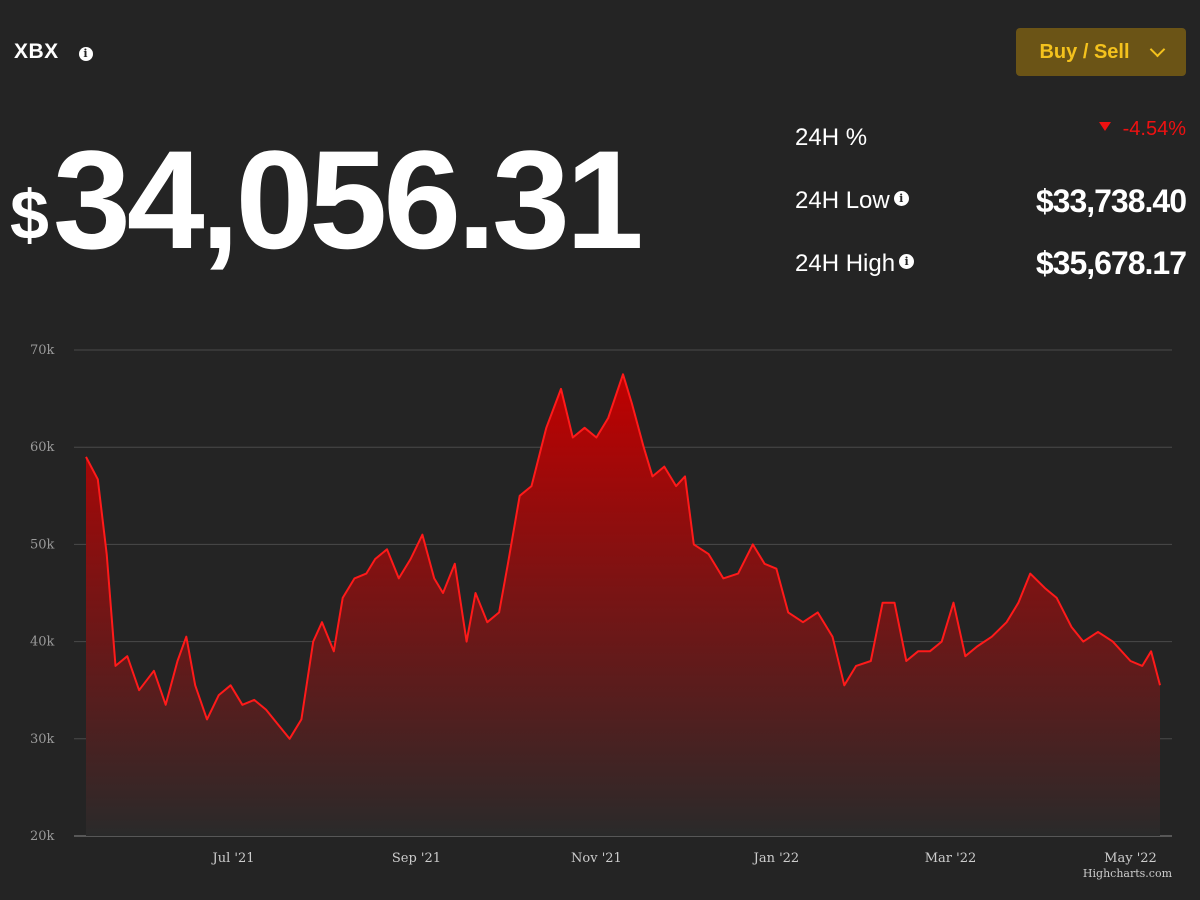 The height and width of the screenshot is (900, 1200). Describe the element at coordinates (416, 858) in the screenshot. I see `x-tick-label: Sep '21` at that location.